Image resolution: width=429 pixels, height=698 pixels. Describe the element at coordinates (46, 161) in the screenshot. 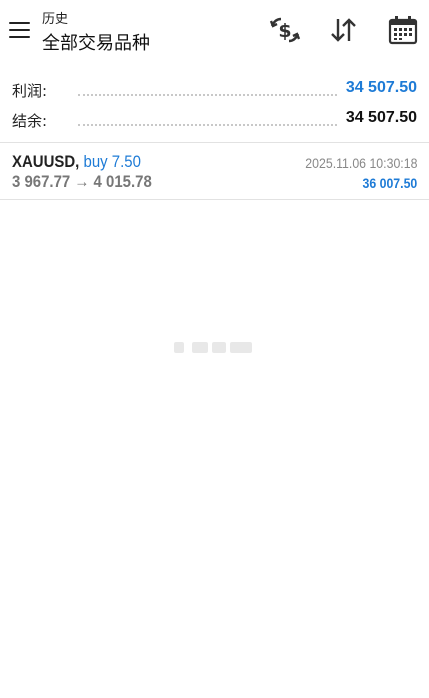

I see `trade-symbol: XAUUSD,` at that location.